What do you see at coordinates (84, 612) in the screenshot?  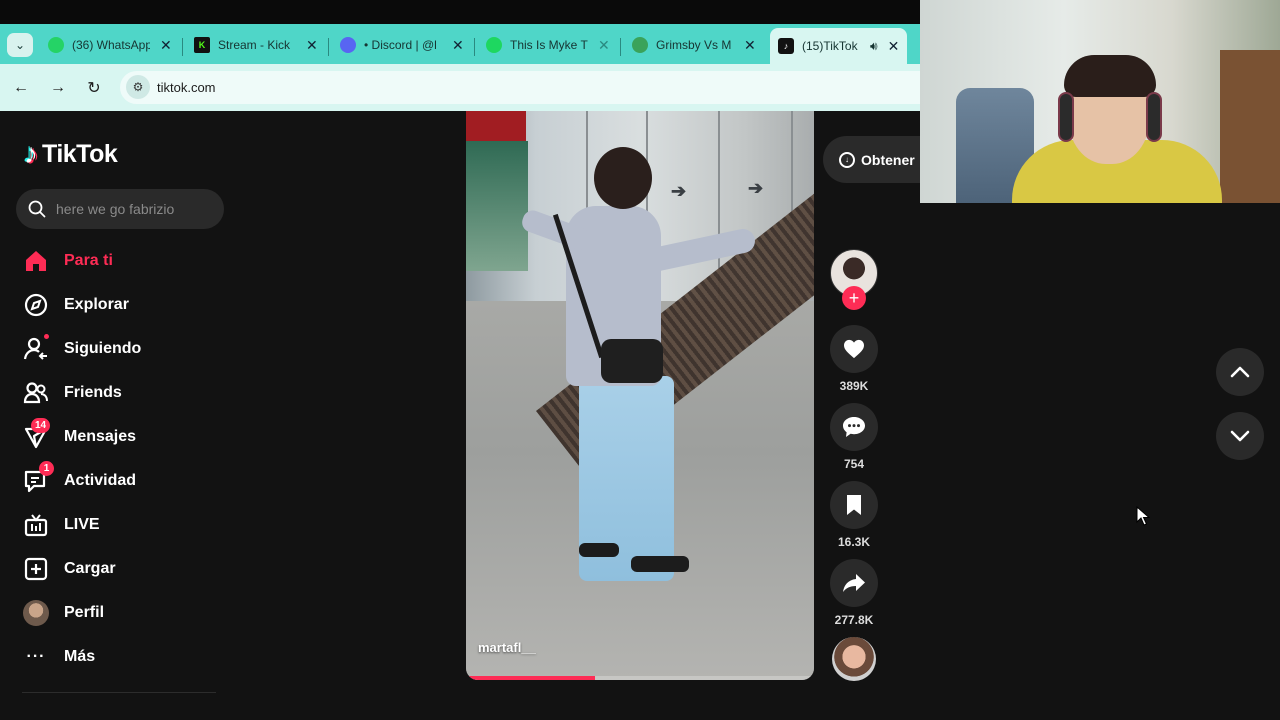 I see `sidebar-item-label: Perfil` at bounding box center [84, 612].